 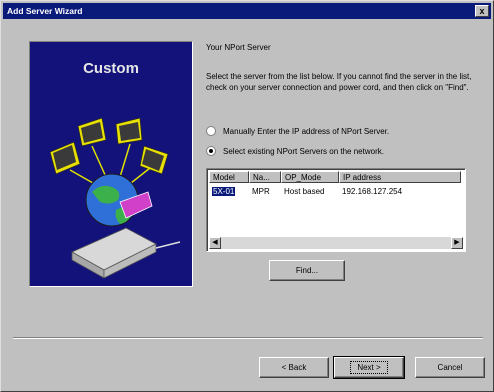 What do you see at coordinates (224, 191) in the screenshot?
I see `cell-model: 5X-01` at bounding box center [224, 191].